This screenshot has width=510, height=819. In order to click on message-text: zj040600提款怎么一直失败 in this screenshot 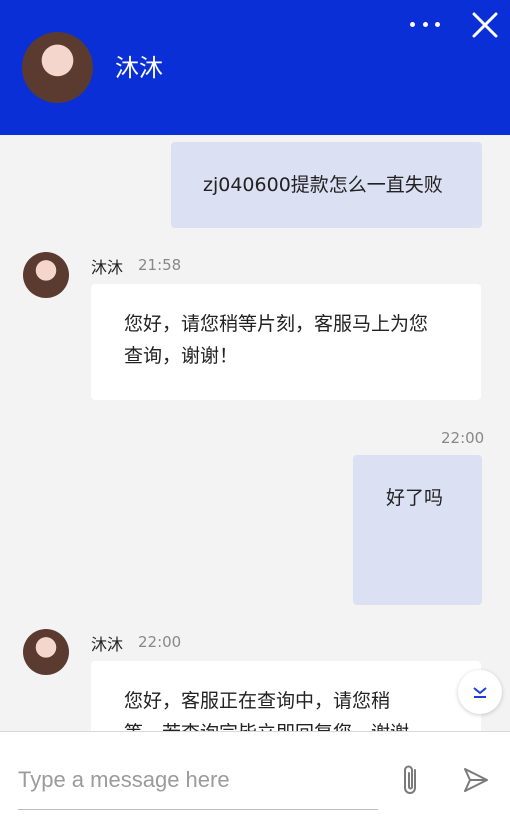, I will do `click(323, 185)`.